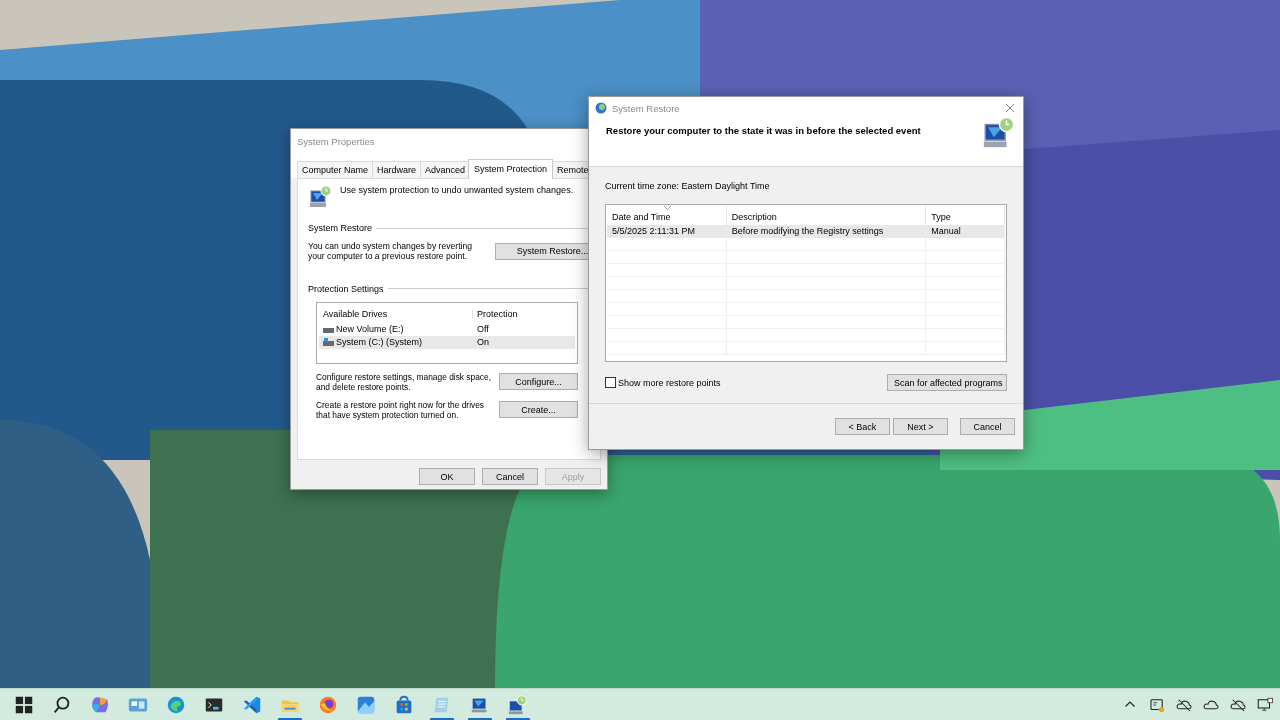 This screenshot has height=720, width=1280. Describe the element at coordinates (669, 382) in the screenshot. I see `checkbox-label: Show more restore points` at that location.